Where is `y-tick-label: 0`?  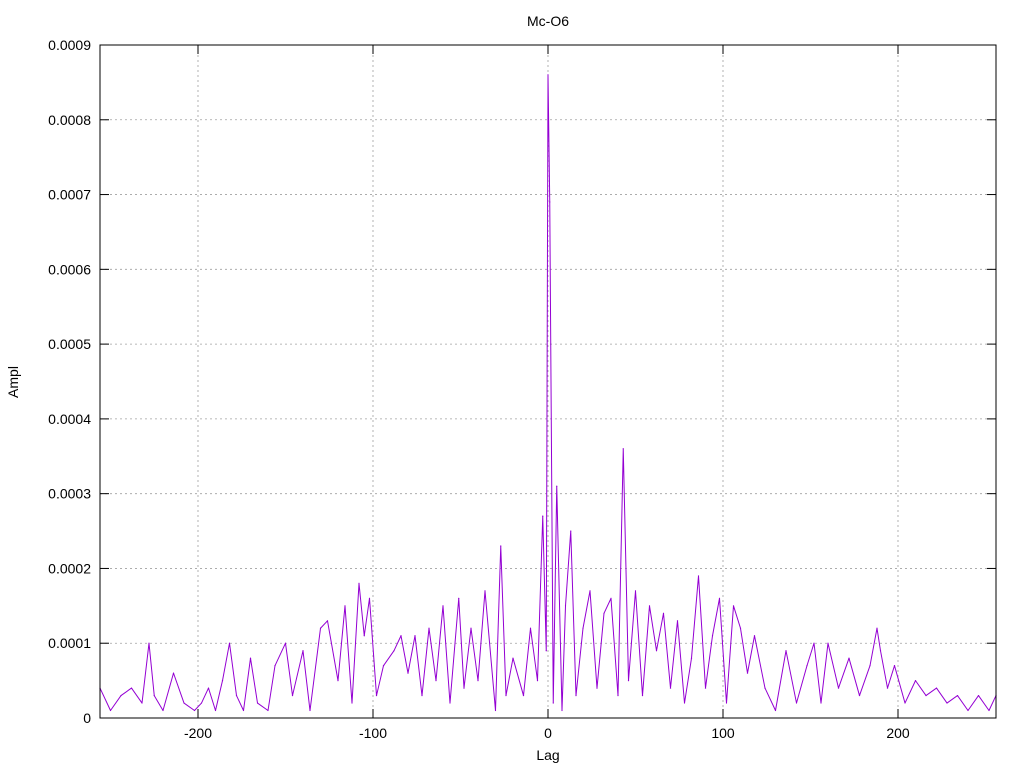
y-tick-label: 0 is located at coordinates (87, 718).